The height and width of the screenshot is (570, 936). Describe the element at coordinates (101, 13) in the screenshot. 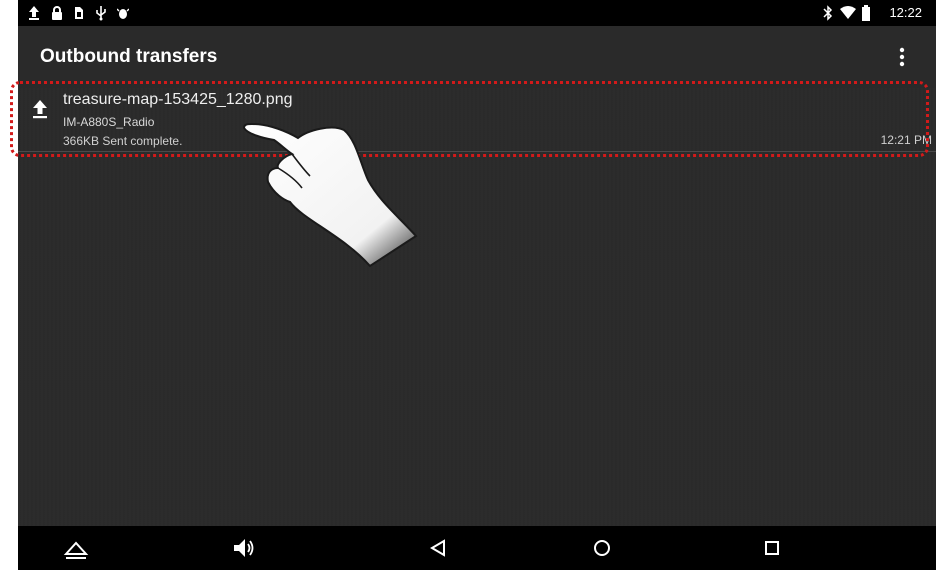

I see `usb-icon` at that location.